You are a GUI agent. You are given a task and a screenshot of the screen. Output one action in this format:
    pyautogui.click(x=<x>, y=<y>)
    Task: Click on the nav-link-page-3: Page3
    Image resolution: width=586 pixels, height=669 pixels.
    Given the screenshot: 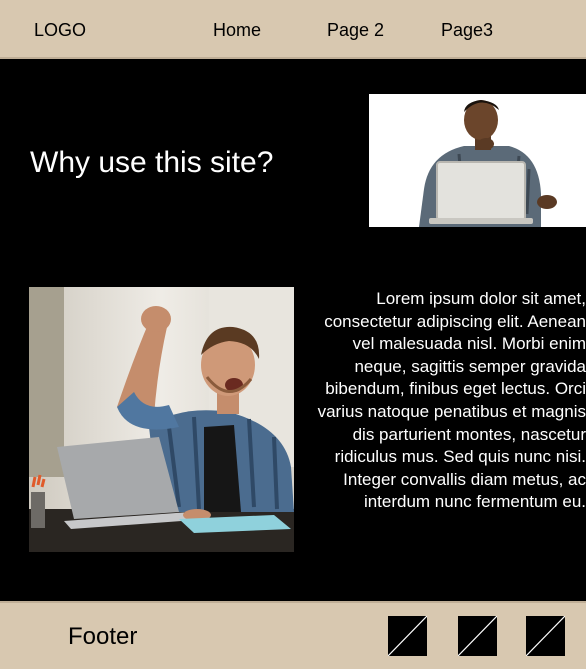 What is the action you would take?
    pyautogui.click(x=467, y=30)
    